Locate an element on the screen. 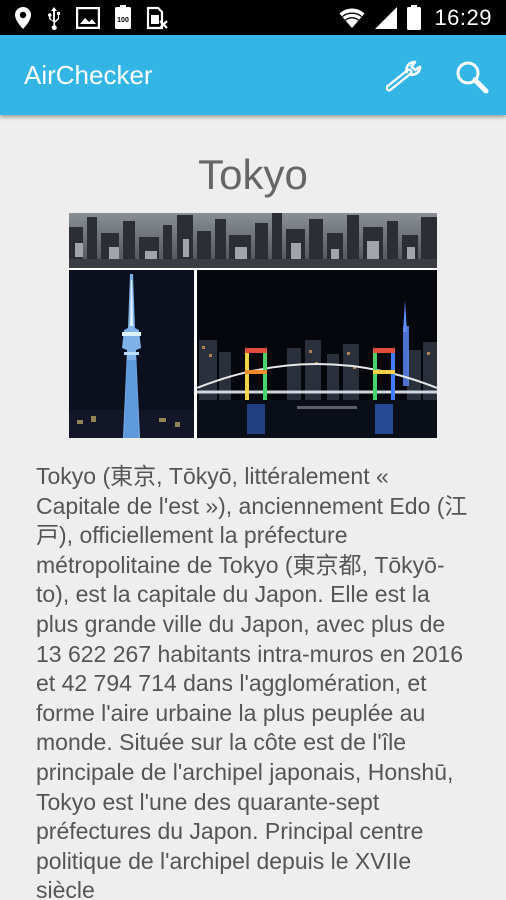 The width and height of the screenshot is (506, 900). wrench-icon is located at coordinates (404, 76).